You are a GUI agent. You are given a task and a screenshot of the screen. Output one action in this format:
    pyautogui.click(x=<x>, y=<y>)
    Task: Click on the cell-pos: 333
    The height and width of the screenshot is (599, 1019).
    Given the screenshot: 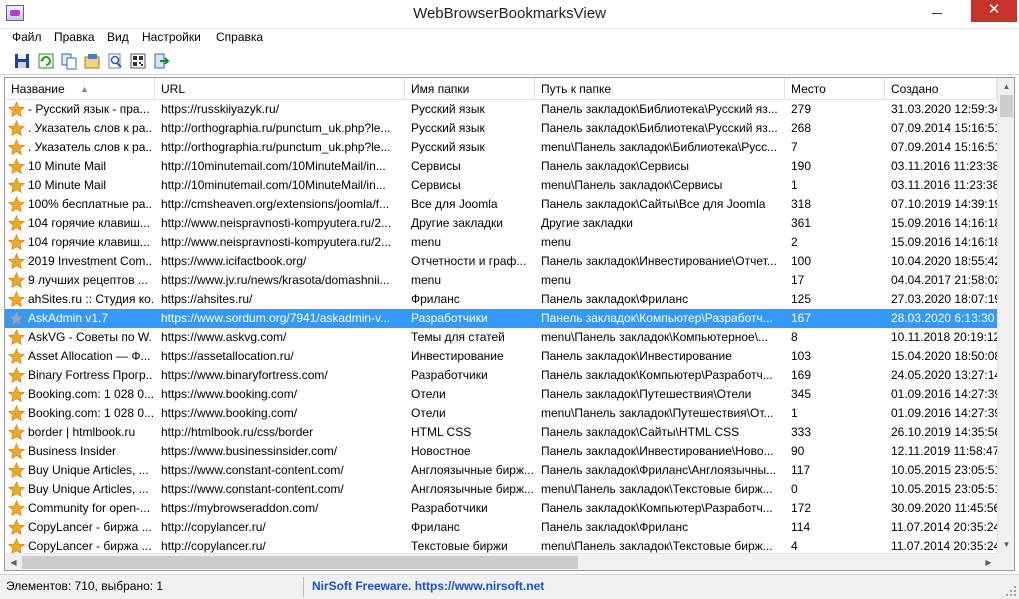 What is the action you would take?
    pyautogui.click(x=801, y=432)
    